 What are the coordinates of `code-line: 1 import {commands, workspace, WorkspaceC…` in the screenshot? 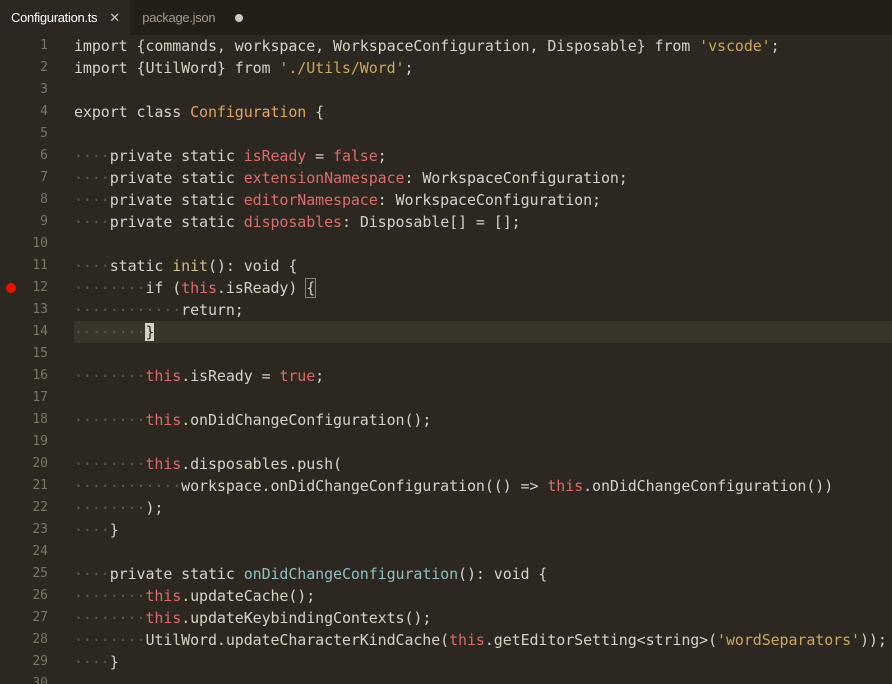 It's located at (446, 46).